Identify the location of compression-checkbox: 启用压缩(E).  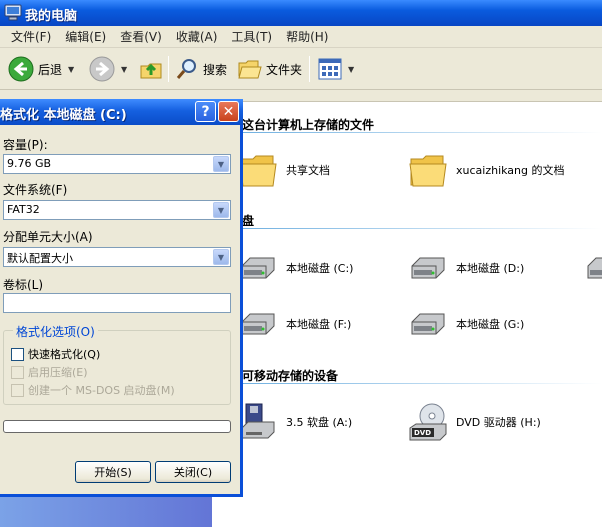
(49, 372).